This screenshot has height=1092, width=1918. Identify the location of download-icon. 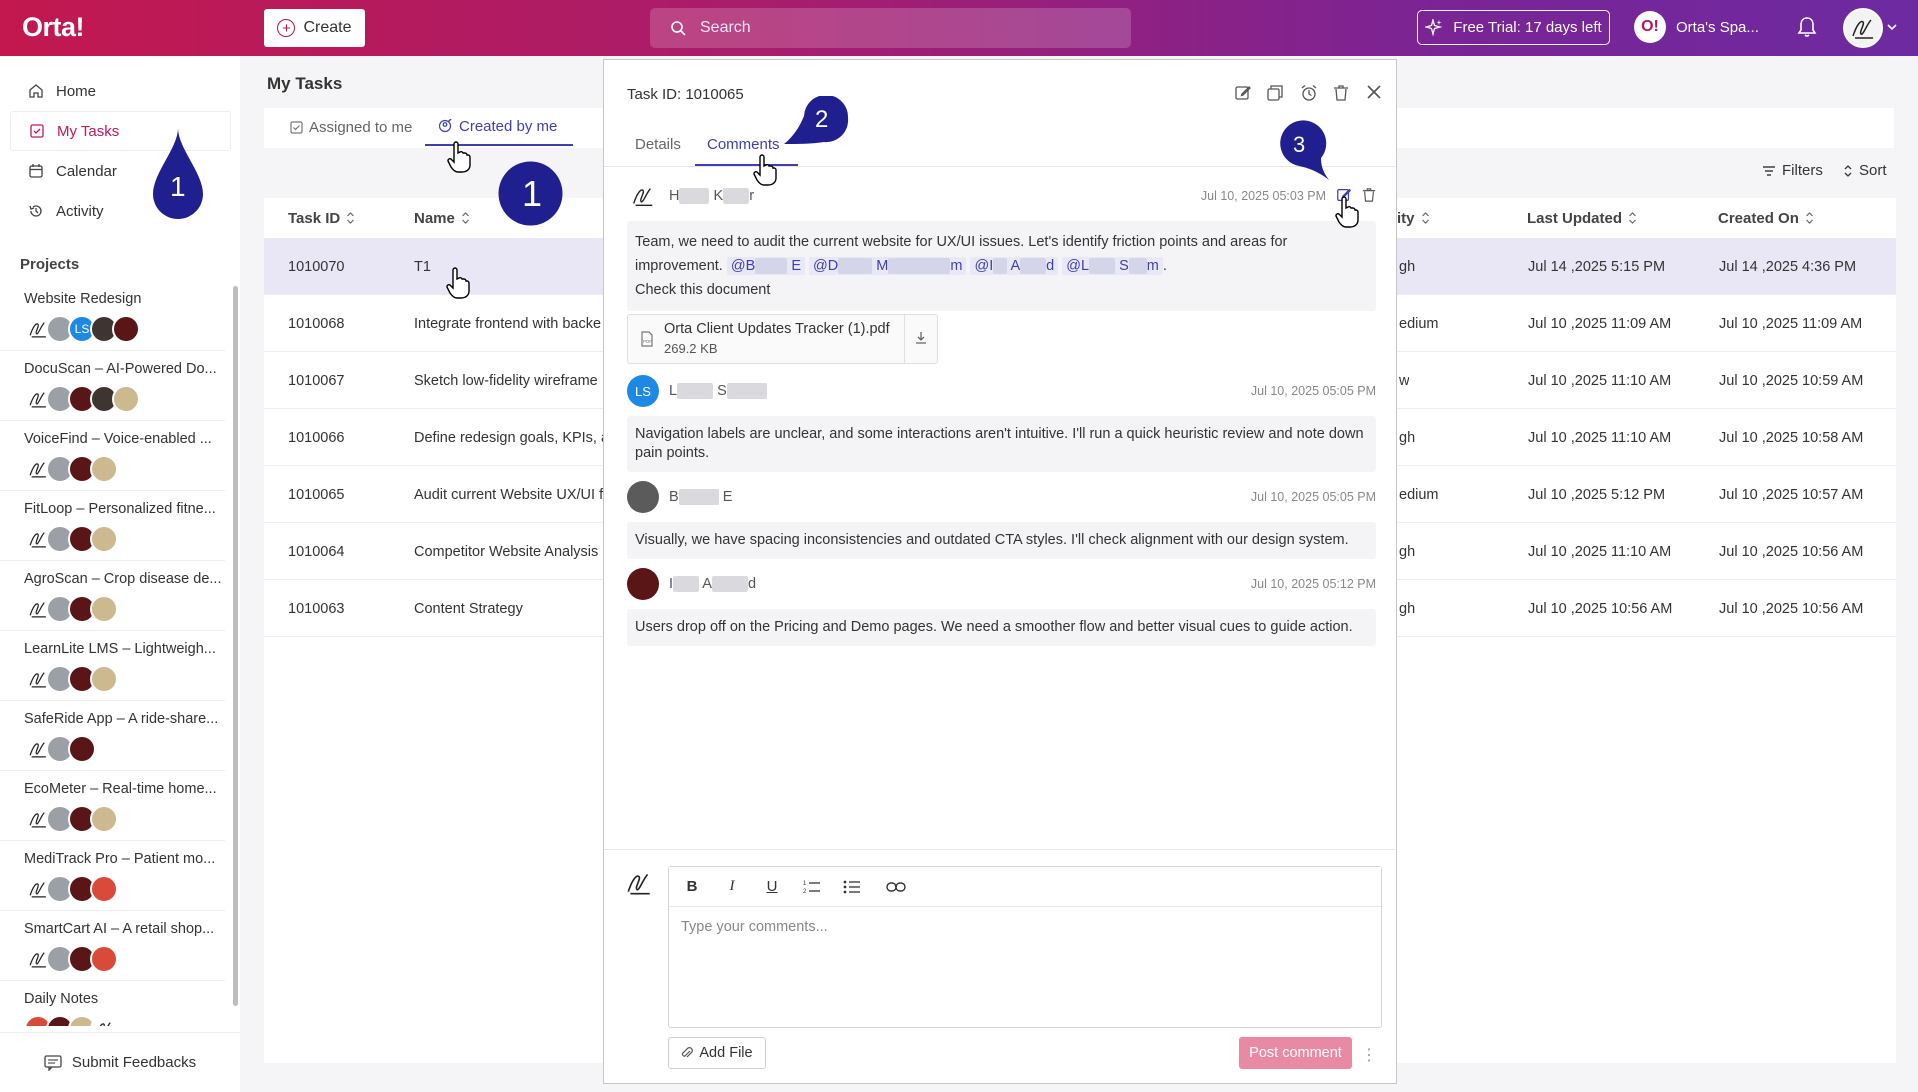
(921, 338).